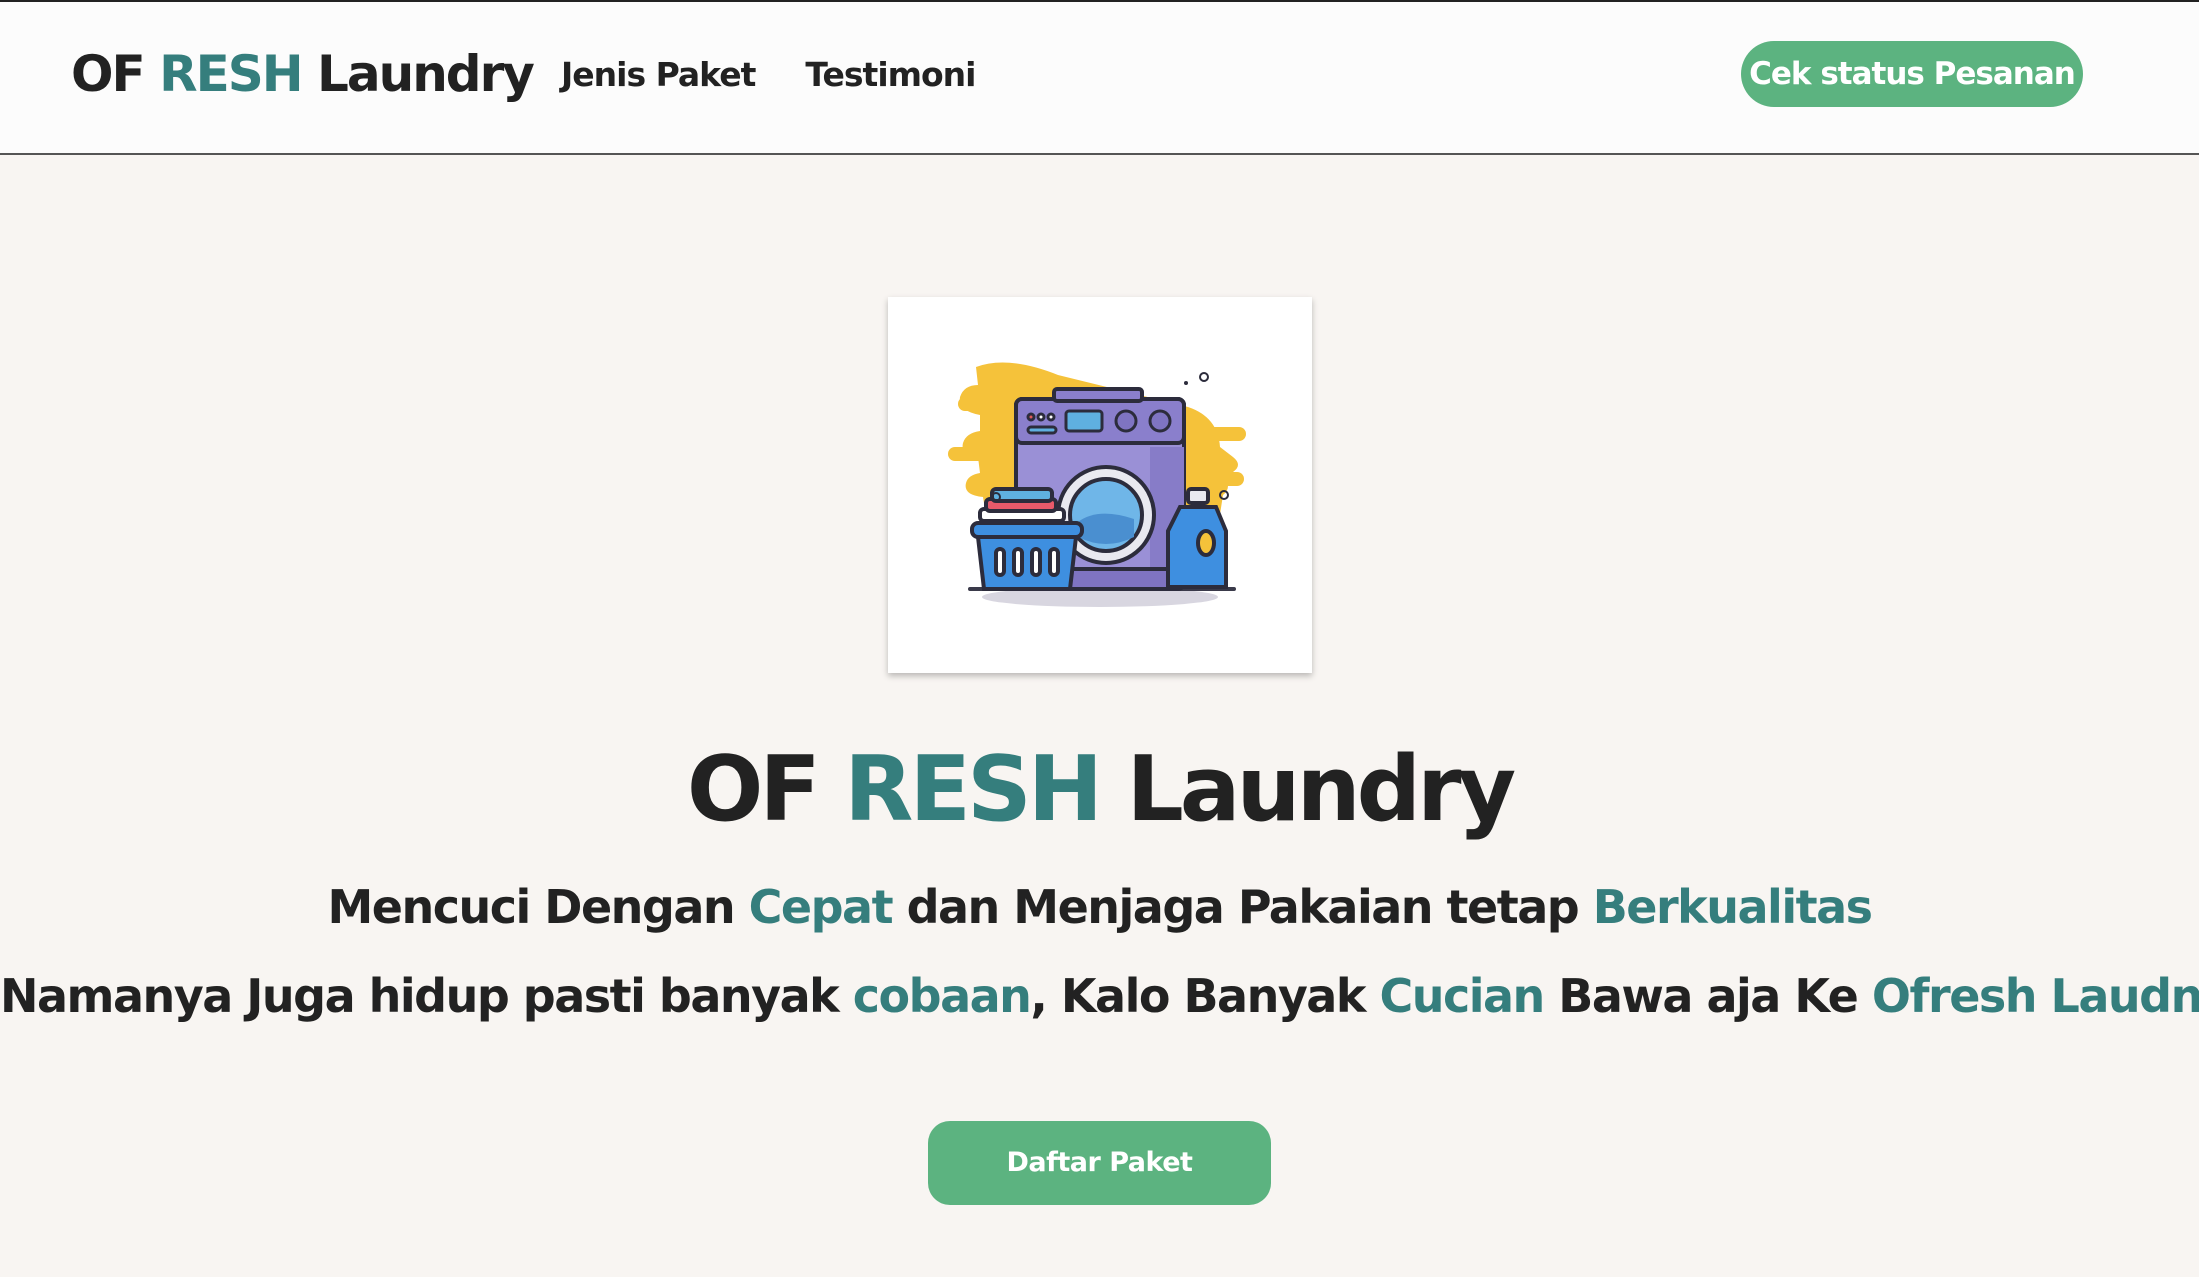 This screenshot has height=1277, width=2199. Describe the element at coordinates (1242, 907) in the screenshot. I see `tagline1-text-2: dan Menjaga Pakaian tetap` at that location.